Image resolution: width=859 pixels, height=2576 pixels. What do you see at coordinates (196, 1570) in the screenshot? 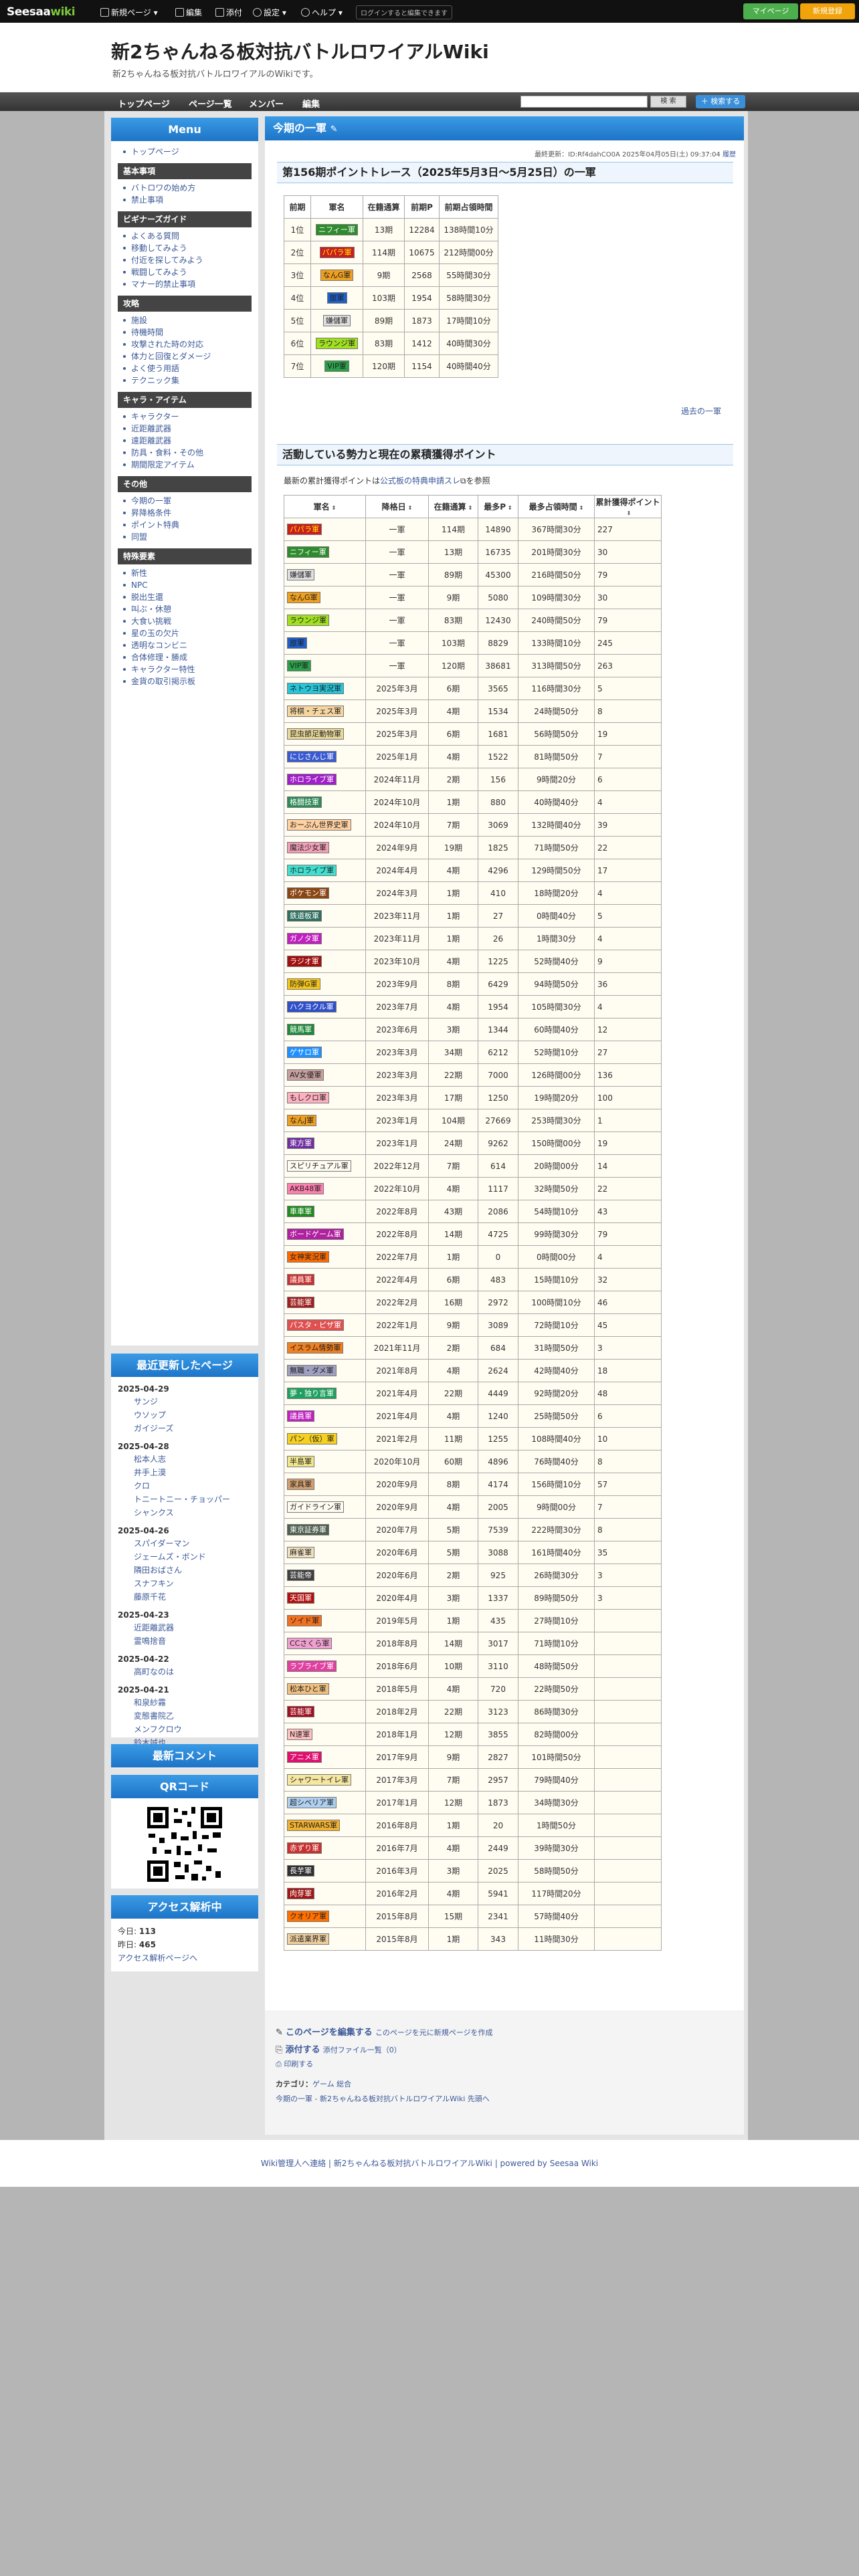
I see `recent-page-link: 隣田おばさん` at bounding box center [196, 1570].